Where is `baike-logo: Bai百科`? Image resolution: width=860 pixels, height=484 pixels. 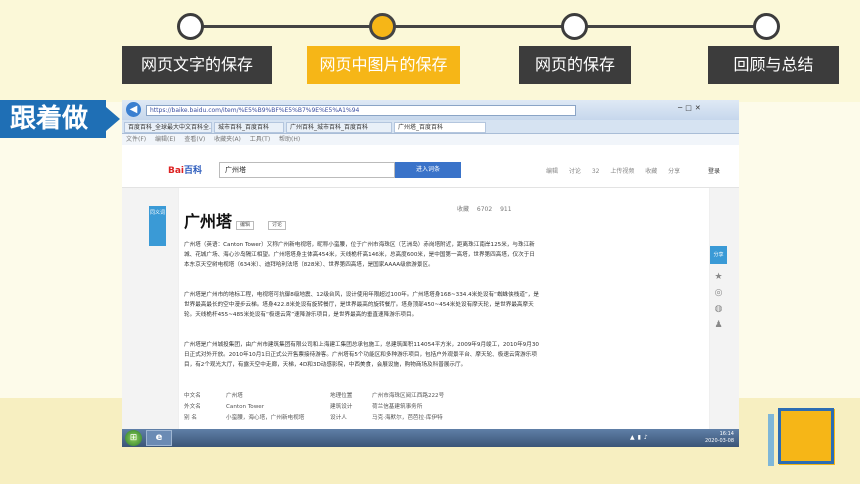 baike-logo: Bai百科 is located at coordinates (185, 169).